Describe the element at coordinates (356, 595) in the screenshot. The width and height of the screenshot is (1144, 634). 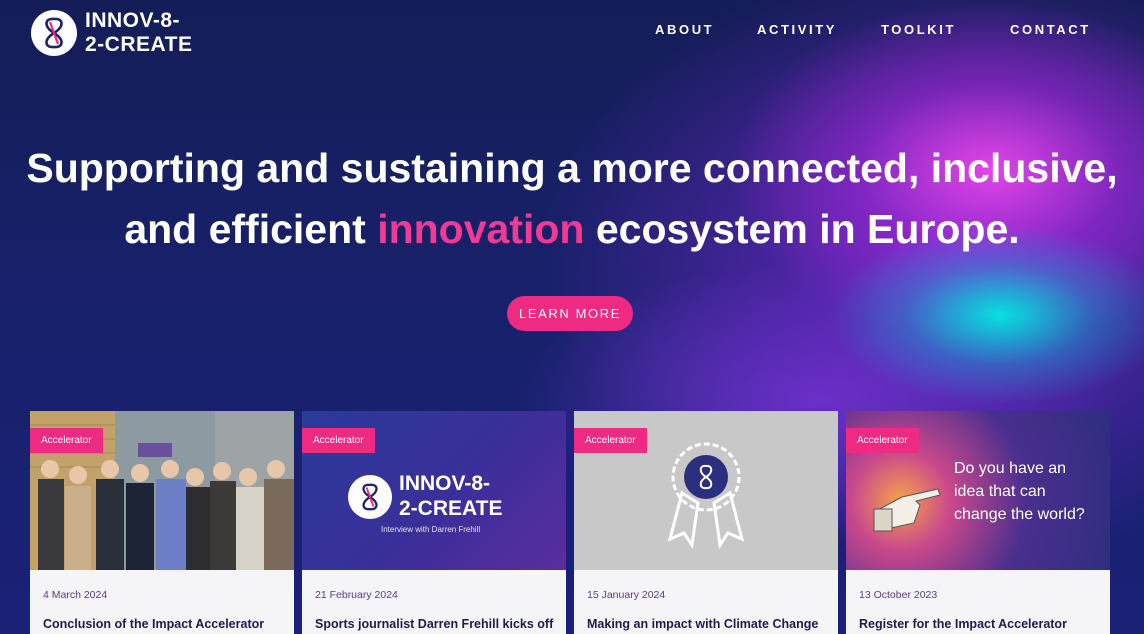
I see `card-date: 21 February 2024` at that location.